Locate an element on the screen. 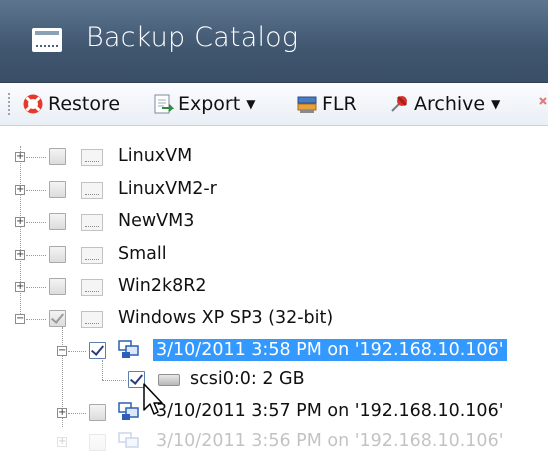  node-label: Win2k8R2 is located at coordinates (162, 286).